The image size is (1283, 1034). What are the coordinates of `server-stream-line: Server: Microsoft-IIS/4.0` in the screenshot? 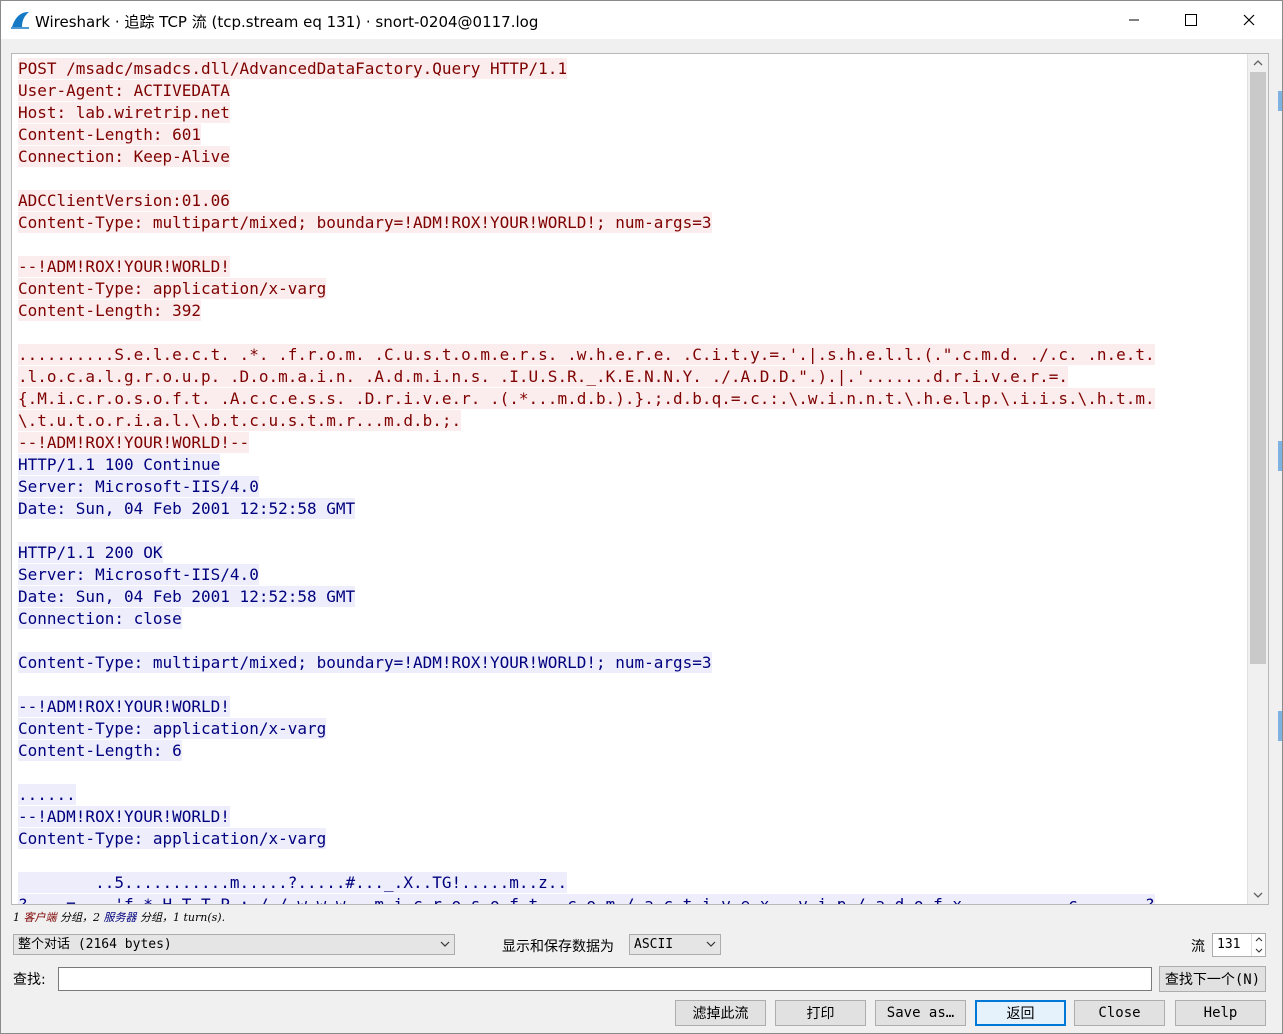 It's located at (632, 575).